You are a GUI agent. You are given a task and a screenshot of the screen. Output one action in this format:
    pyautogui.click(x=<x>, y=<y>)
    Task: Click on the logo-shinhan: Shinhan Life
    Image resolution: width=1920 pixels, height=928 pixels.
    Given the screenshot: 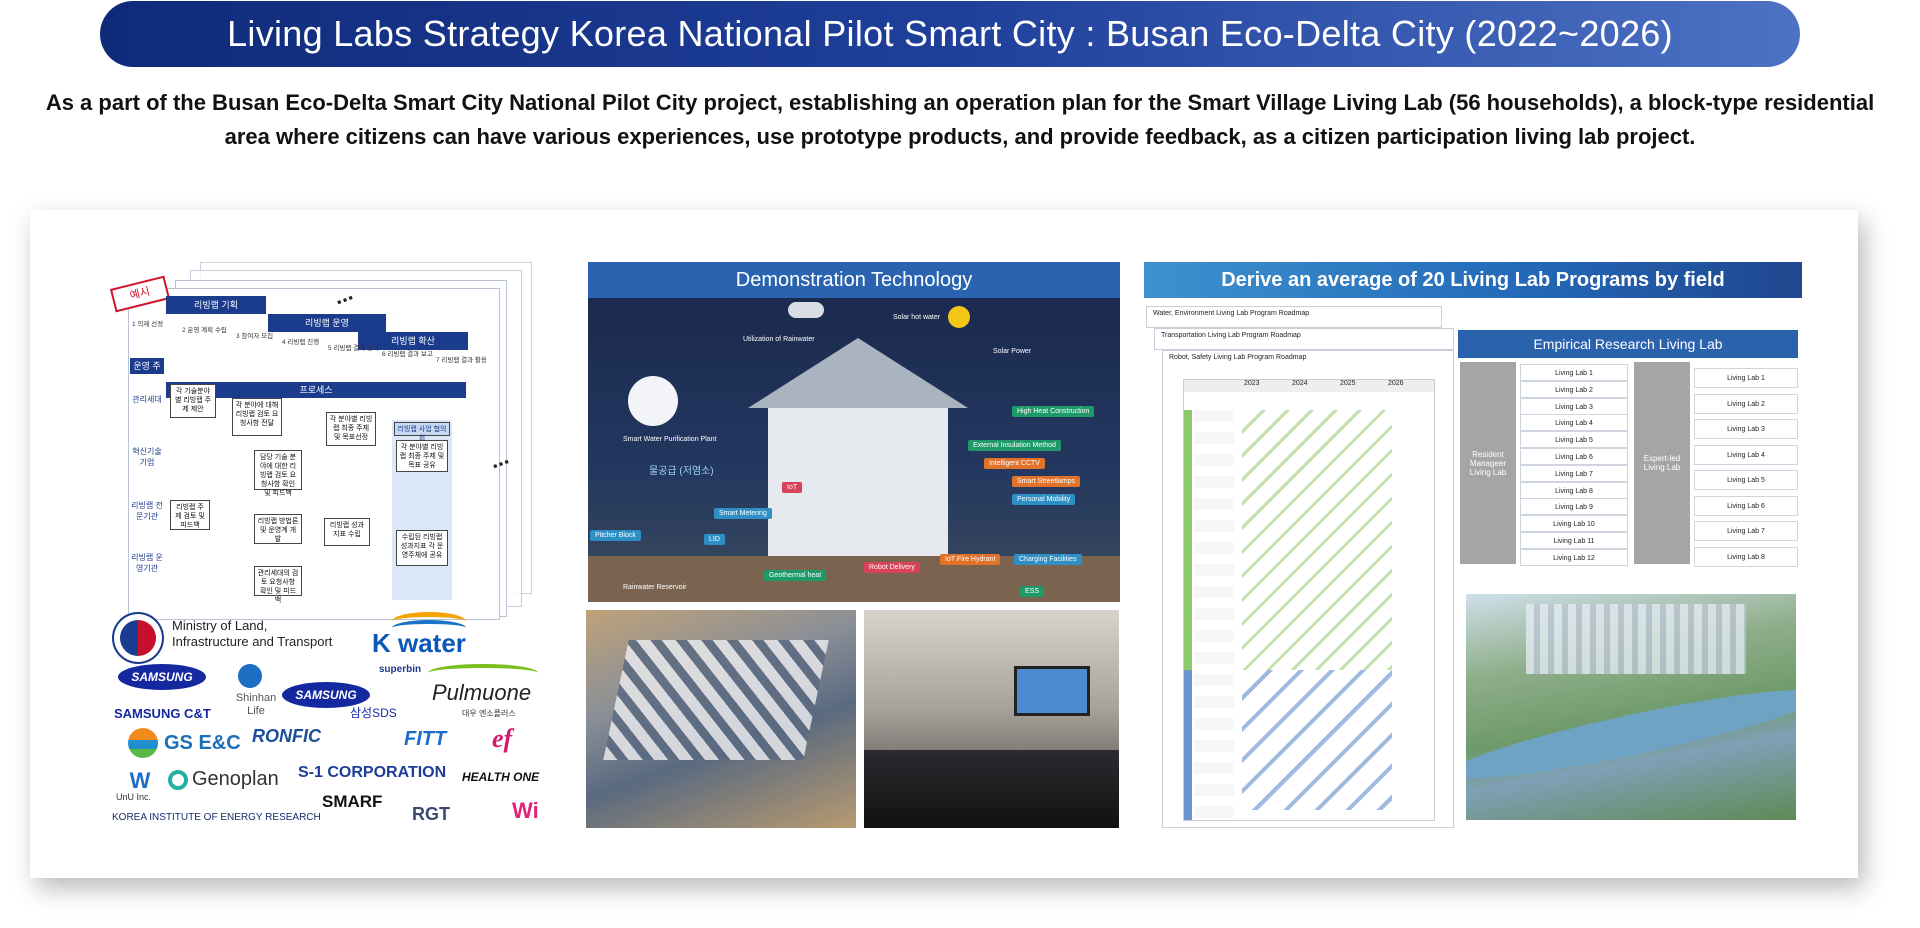 What is the action you would take?
    pyautogui.click(x=256, y=704)
    